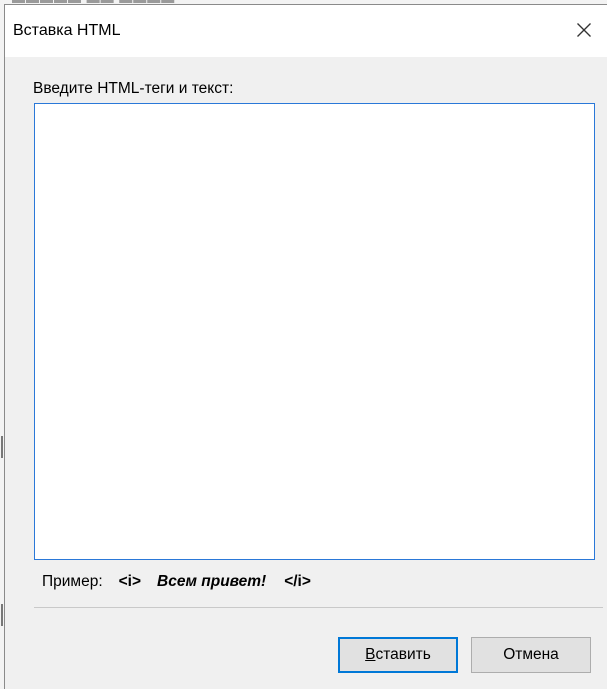  Describe the element at coordinates (306, 31) in the screenshot. I see `title-bar: Вставка HTML` at that location.